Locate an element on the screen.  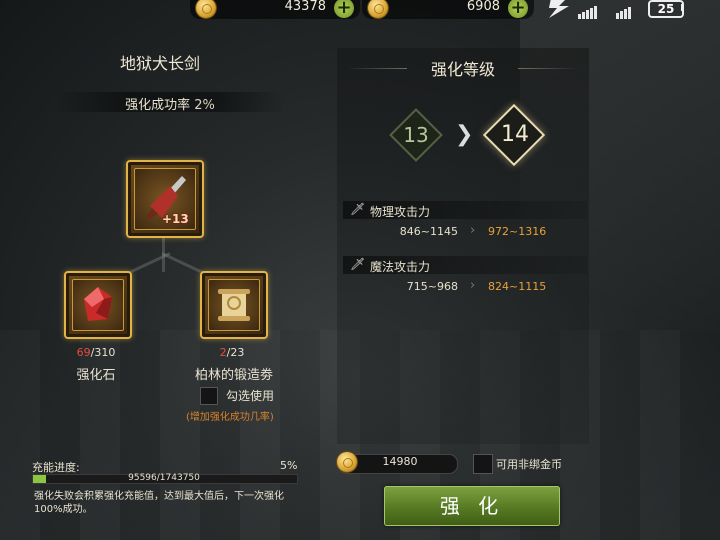
success-rate: 强化成功率 2% is located at coordinates (170, 103).